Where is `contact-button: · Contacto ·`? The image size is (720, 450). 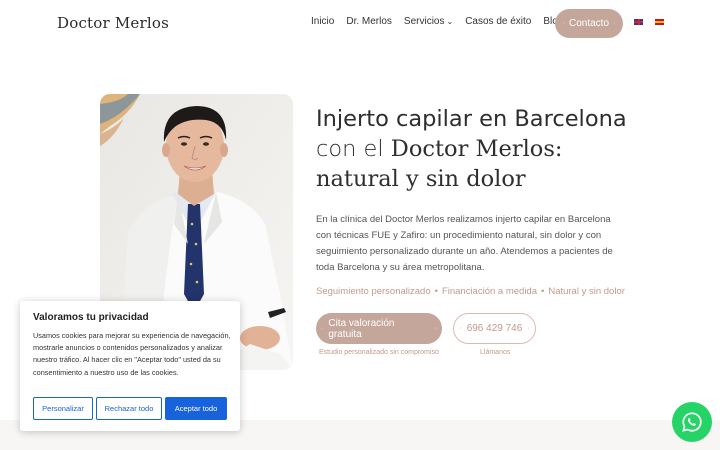 contact-button: · Contacto · is located at coordinates (589, 23).